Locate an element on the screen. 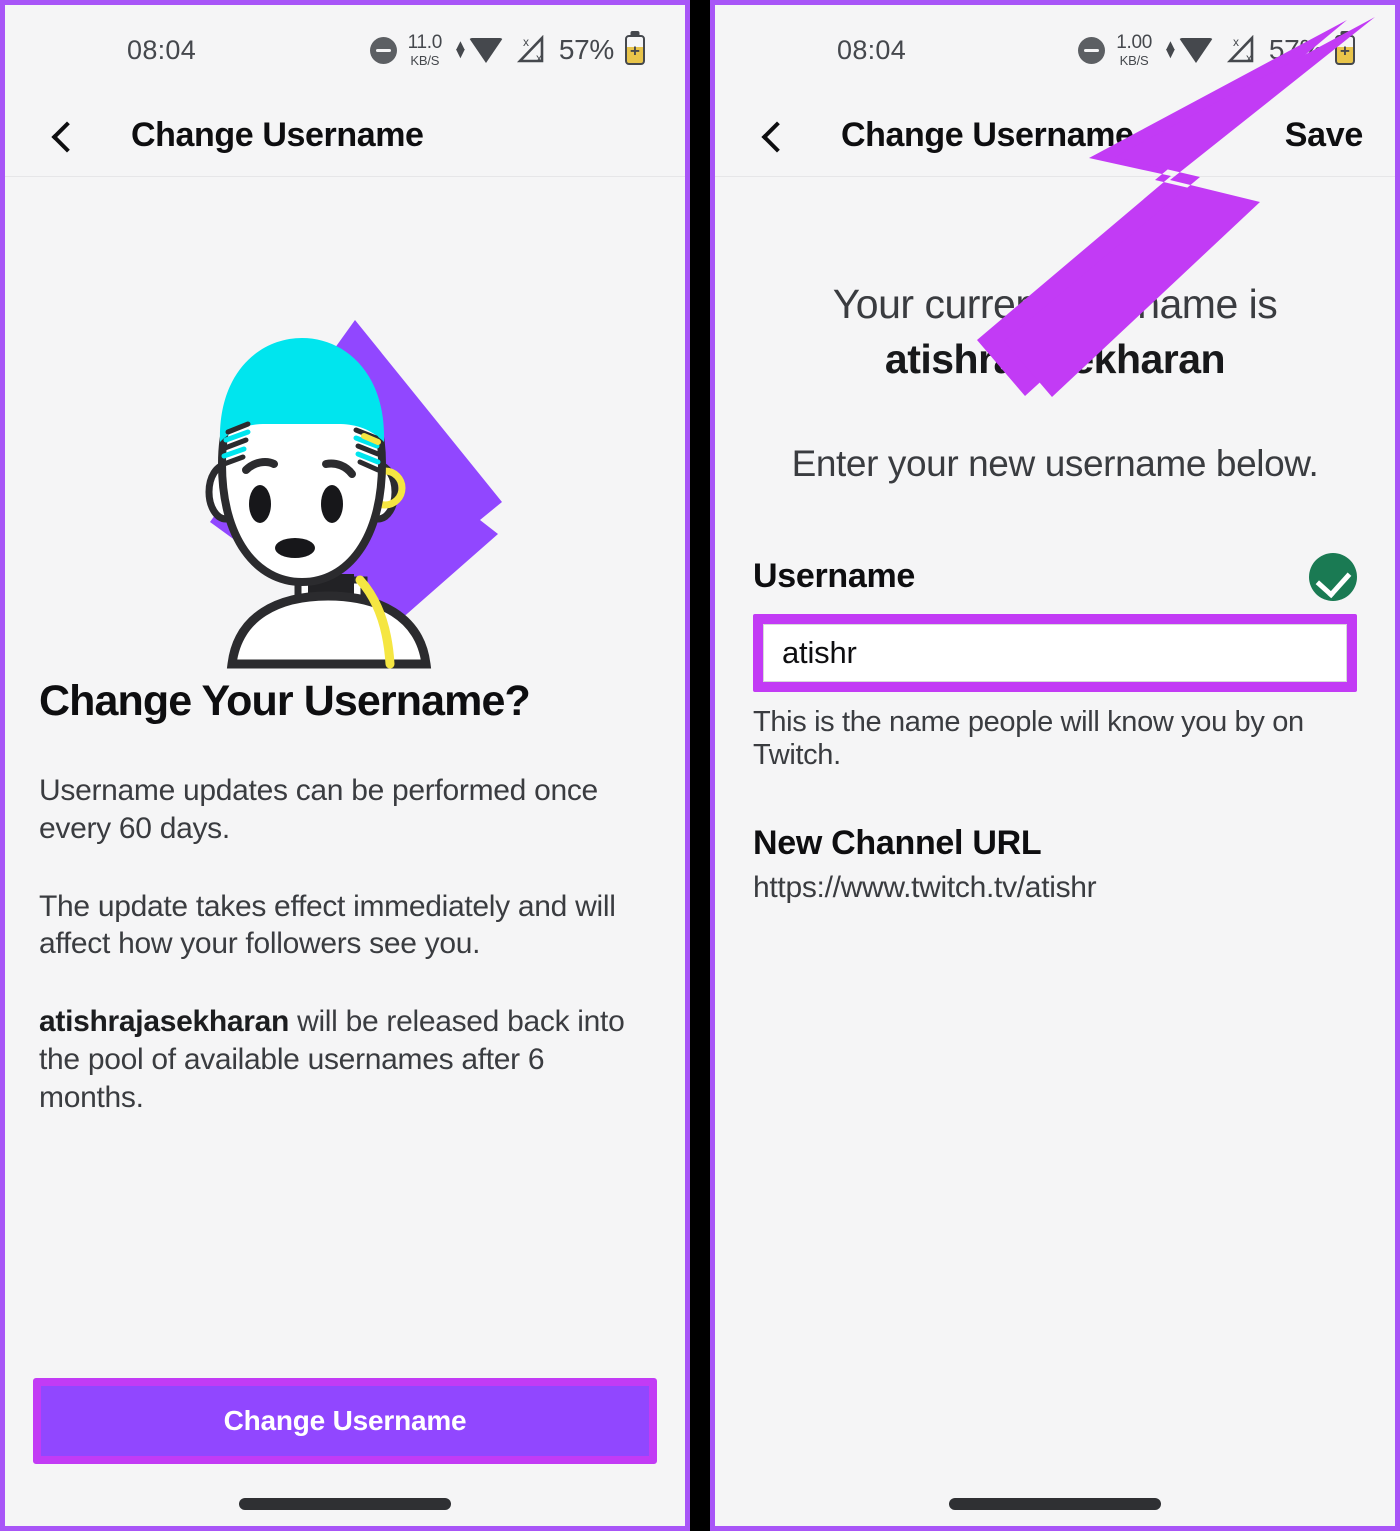 This screenshot has height=1531, width=1400. change-username-button: Change Username is located at coordinates (345, 1421).